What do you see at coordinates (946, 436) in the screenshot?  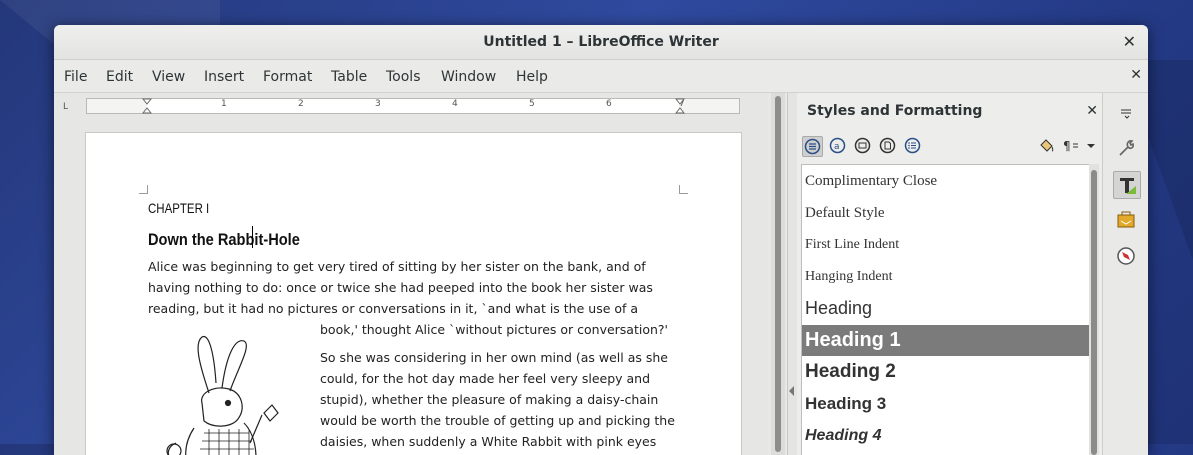 I see `style-item-heading-4: Heading 4` at bounding box center [946, 436].